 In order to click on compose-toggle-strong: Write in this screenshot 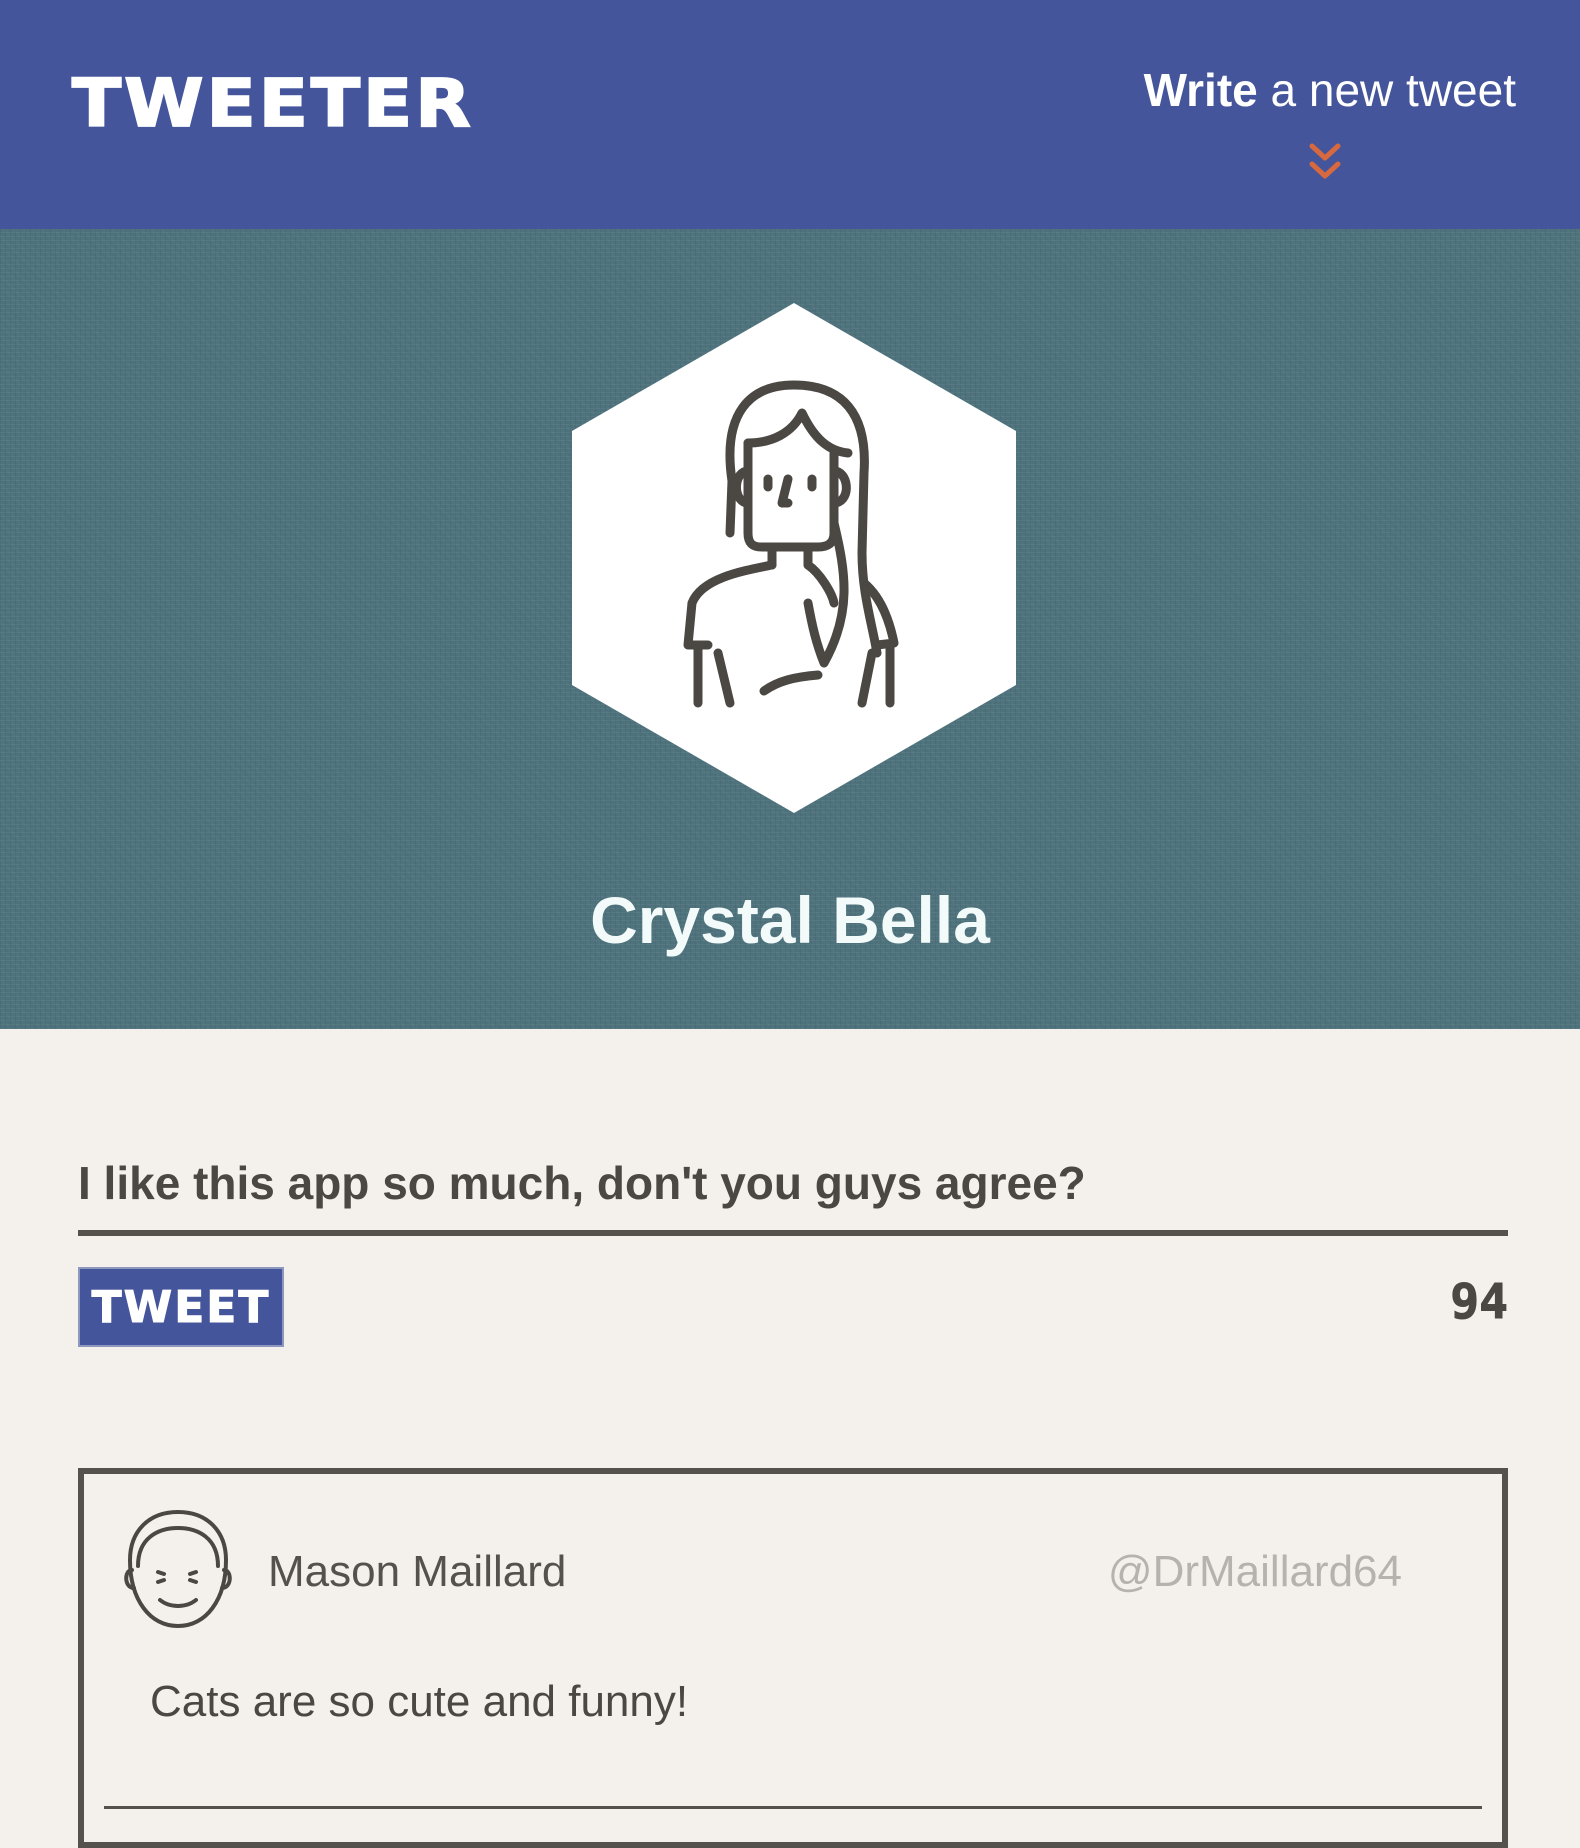, I will do `click(1200, 90)`.